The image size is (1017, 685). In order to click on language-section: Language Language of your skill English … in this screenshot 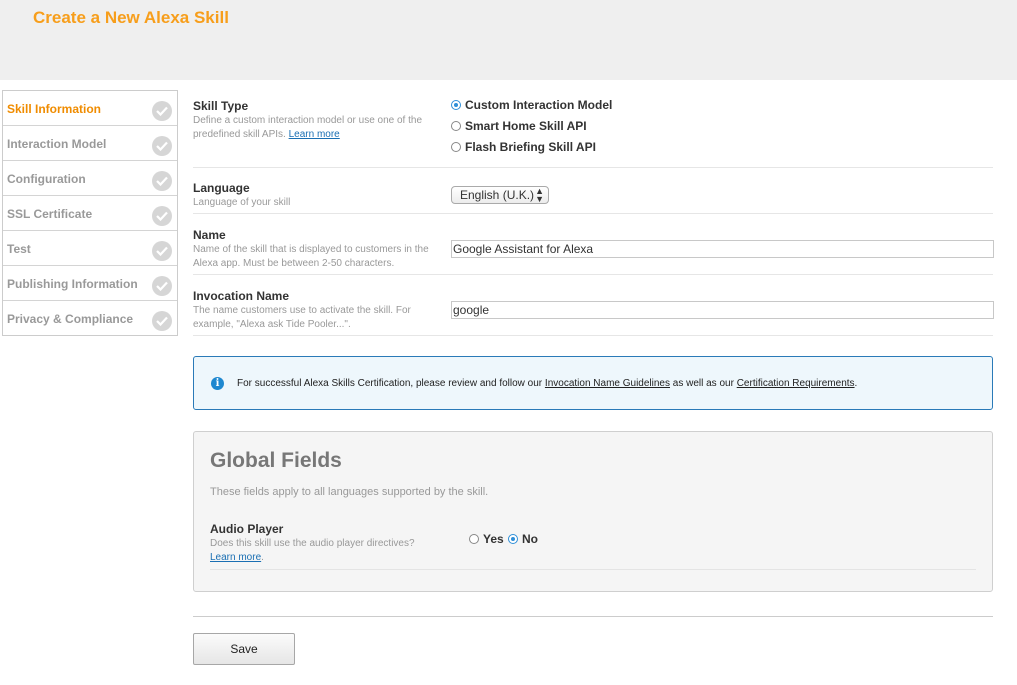, I will do `click(593, 197)`.